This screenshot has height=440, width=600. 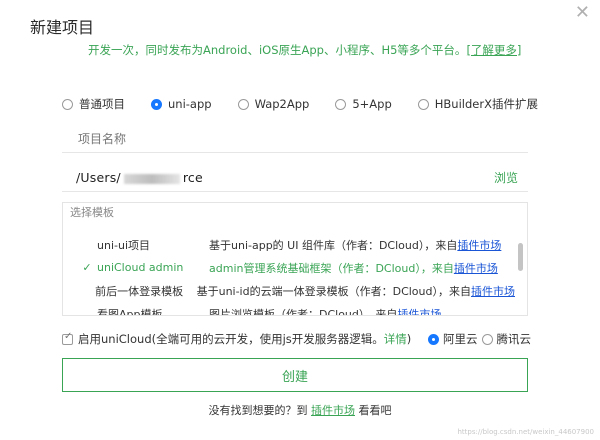 What do you see at coordinates (102, 104) in the screenshot?
I see `type-label: 普通项目` at bounding box center [102, 104].